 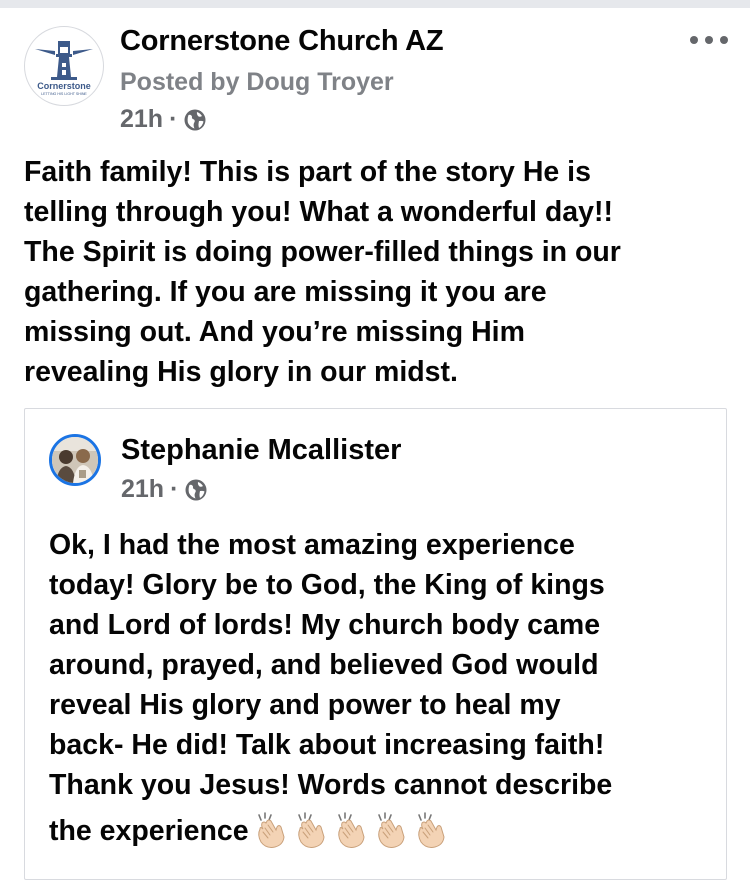 What do you see at coordinates (261, 450) in the screenshot?
I see `shared-author-name: Stephanie Mcallister` at bounding box center [261, 450].